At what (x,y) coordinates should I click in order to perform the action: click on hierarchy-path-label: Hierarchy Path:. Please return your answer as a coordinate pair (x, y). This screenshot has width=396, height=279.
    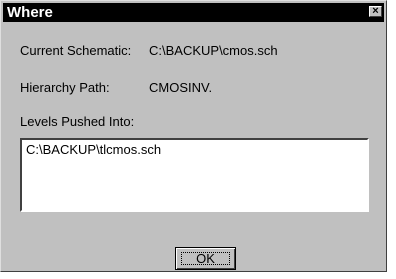
    Looking at the image, I should click on (65, 87).